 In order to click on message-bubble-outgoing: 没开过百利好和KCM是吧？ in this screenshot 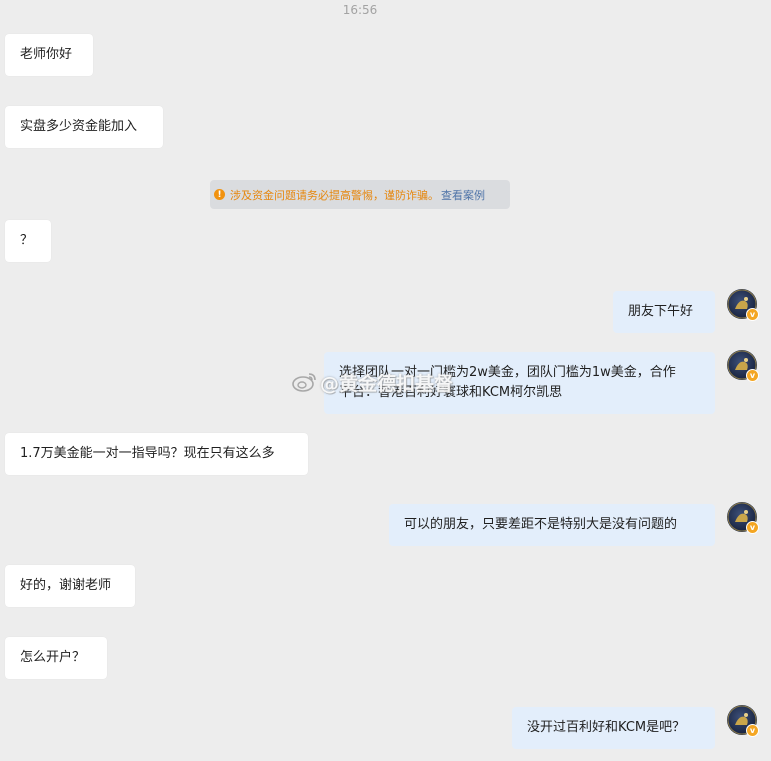, I will do `click(613, 728)`.